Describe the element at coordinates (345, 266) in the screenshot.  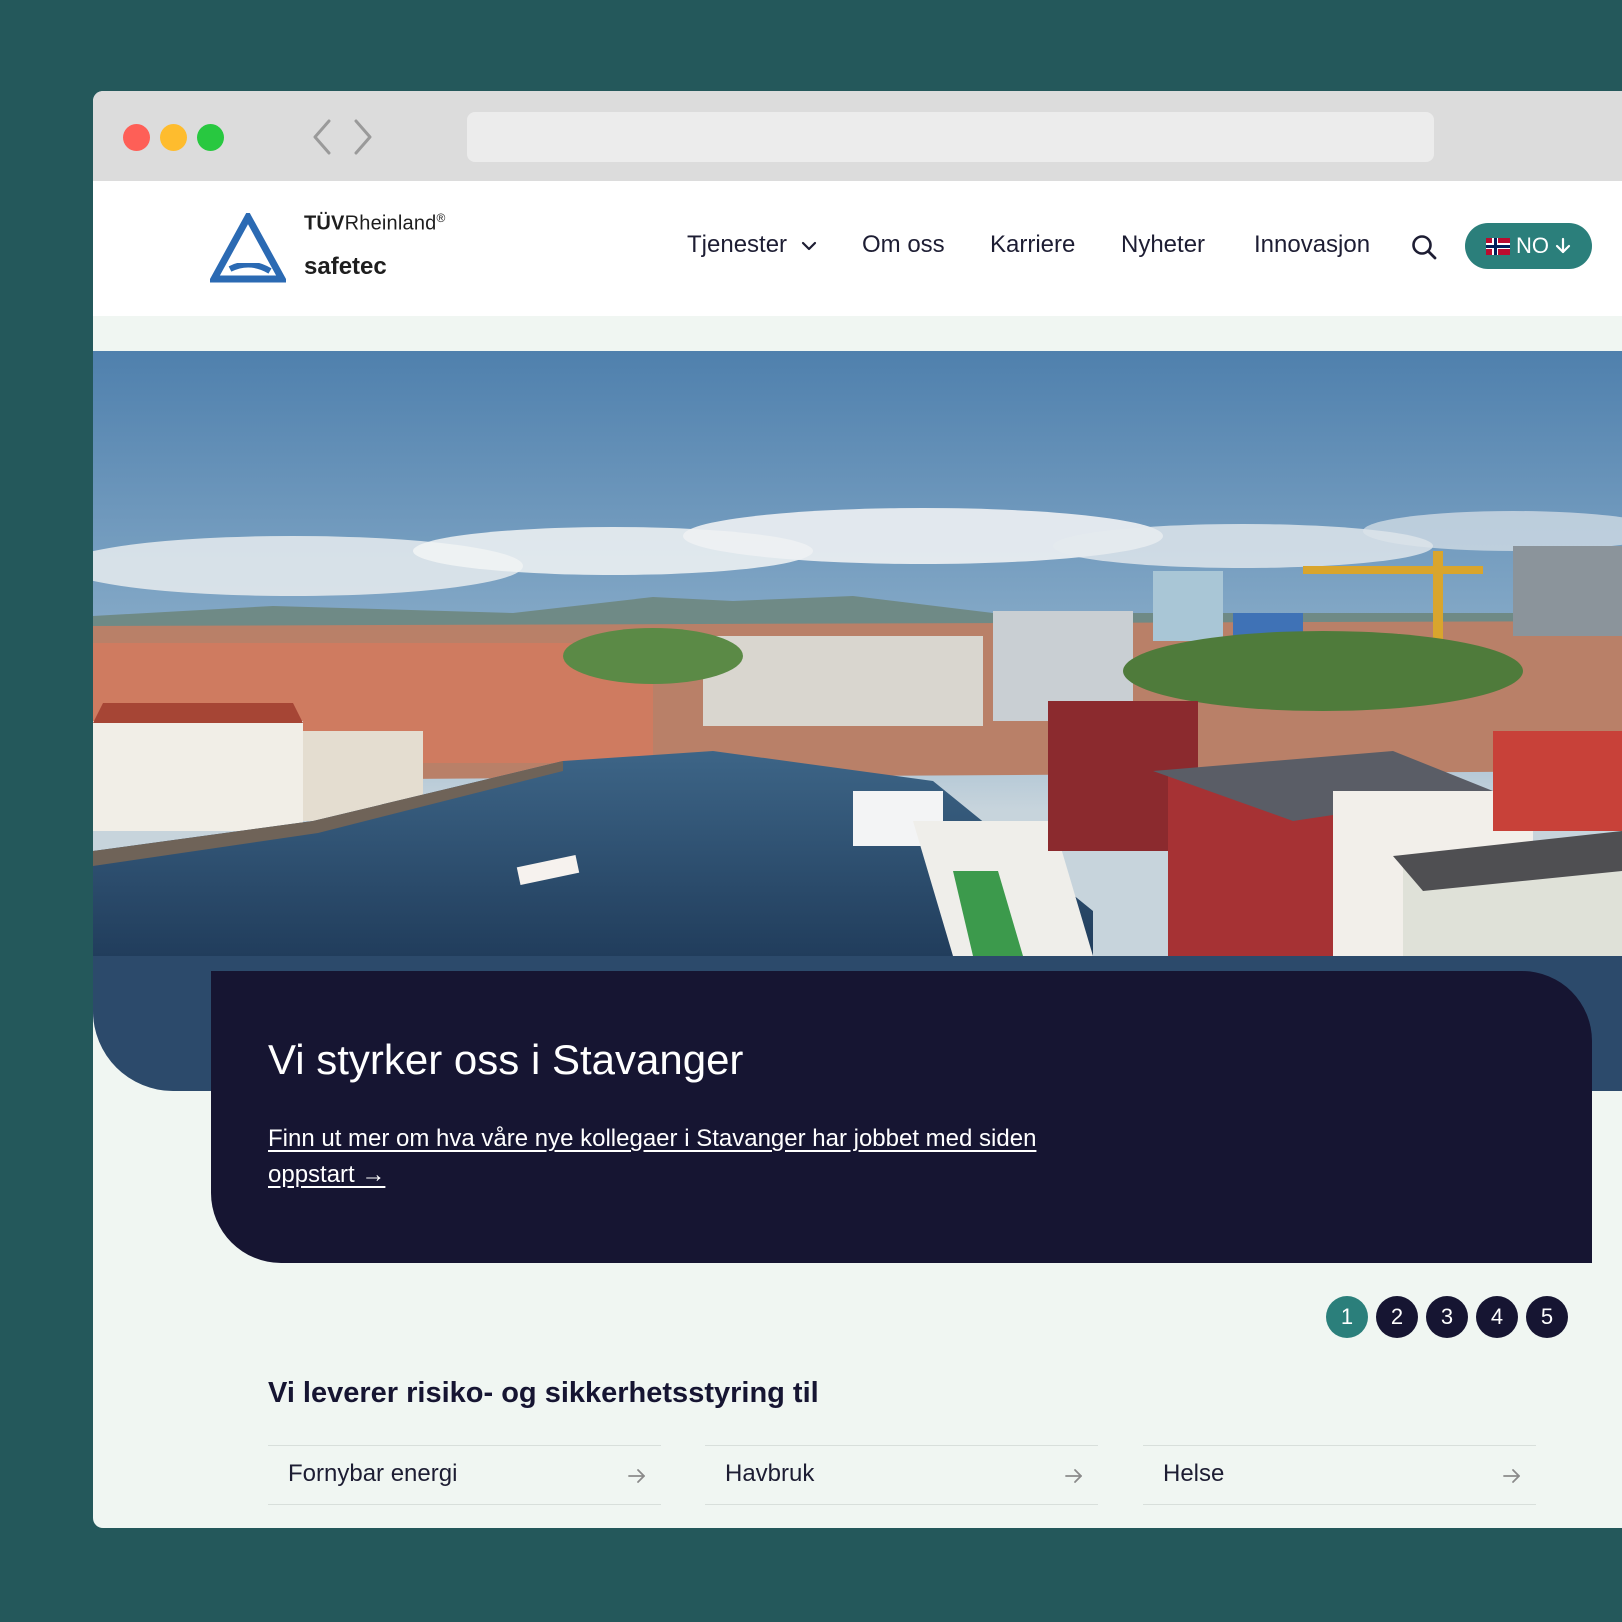
I see `logo-wordmark-bottom: safetec` at that location.